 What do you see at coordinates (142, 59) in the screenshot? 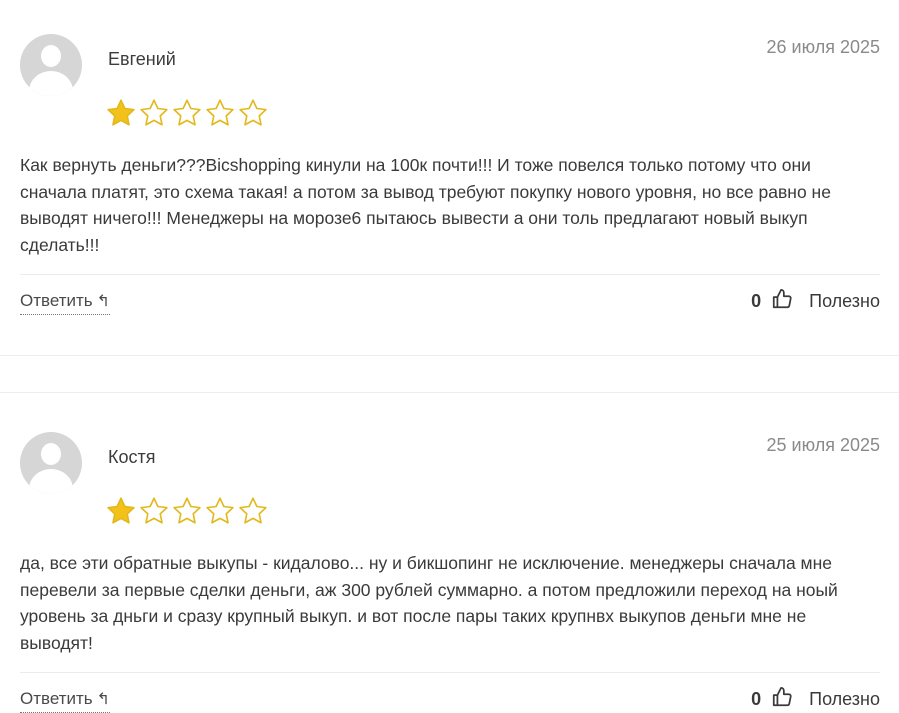
I see `review-author: Евгений` at bounding box center [142, 59].